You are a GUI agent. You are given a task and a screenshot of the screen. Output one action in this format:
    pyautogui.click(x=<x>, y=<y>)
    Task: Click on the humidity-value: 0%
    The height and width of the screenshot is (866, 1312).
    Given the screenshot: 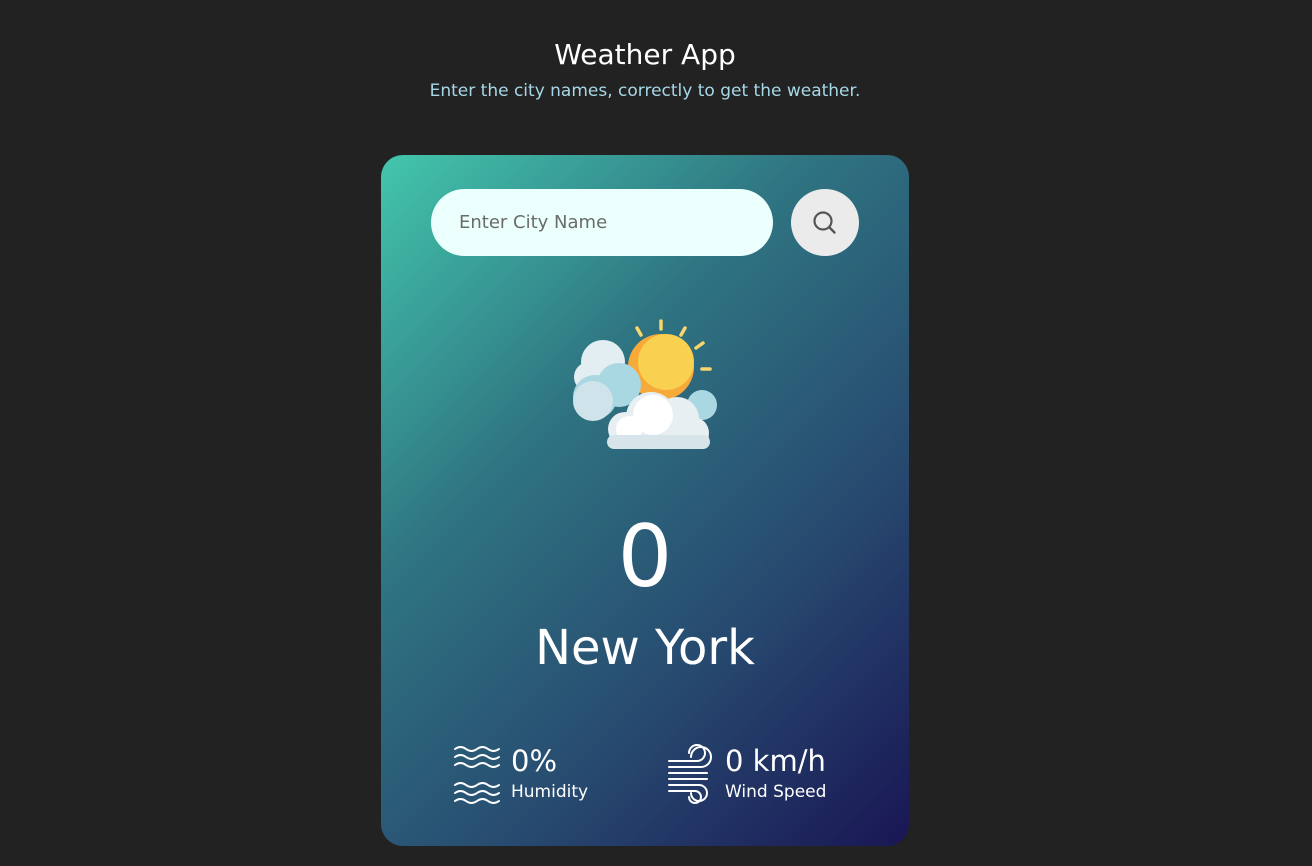 What is the action you would take?
    pyautogui.click(x=534, y=761)
    